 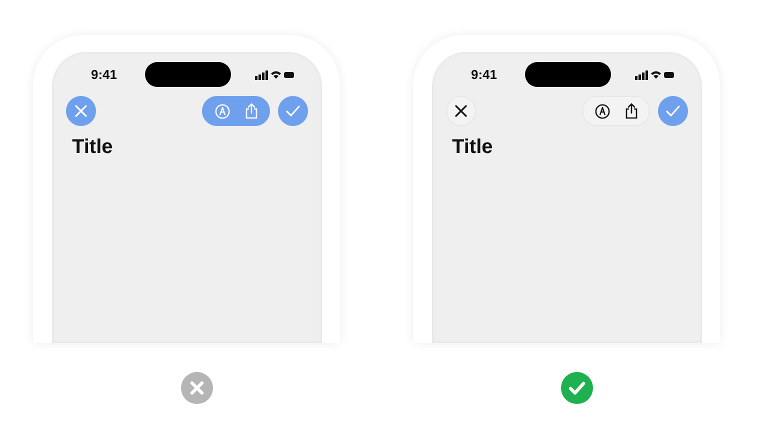 I want to click on markup-button, so click(x=602, y=111).